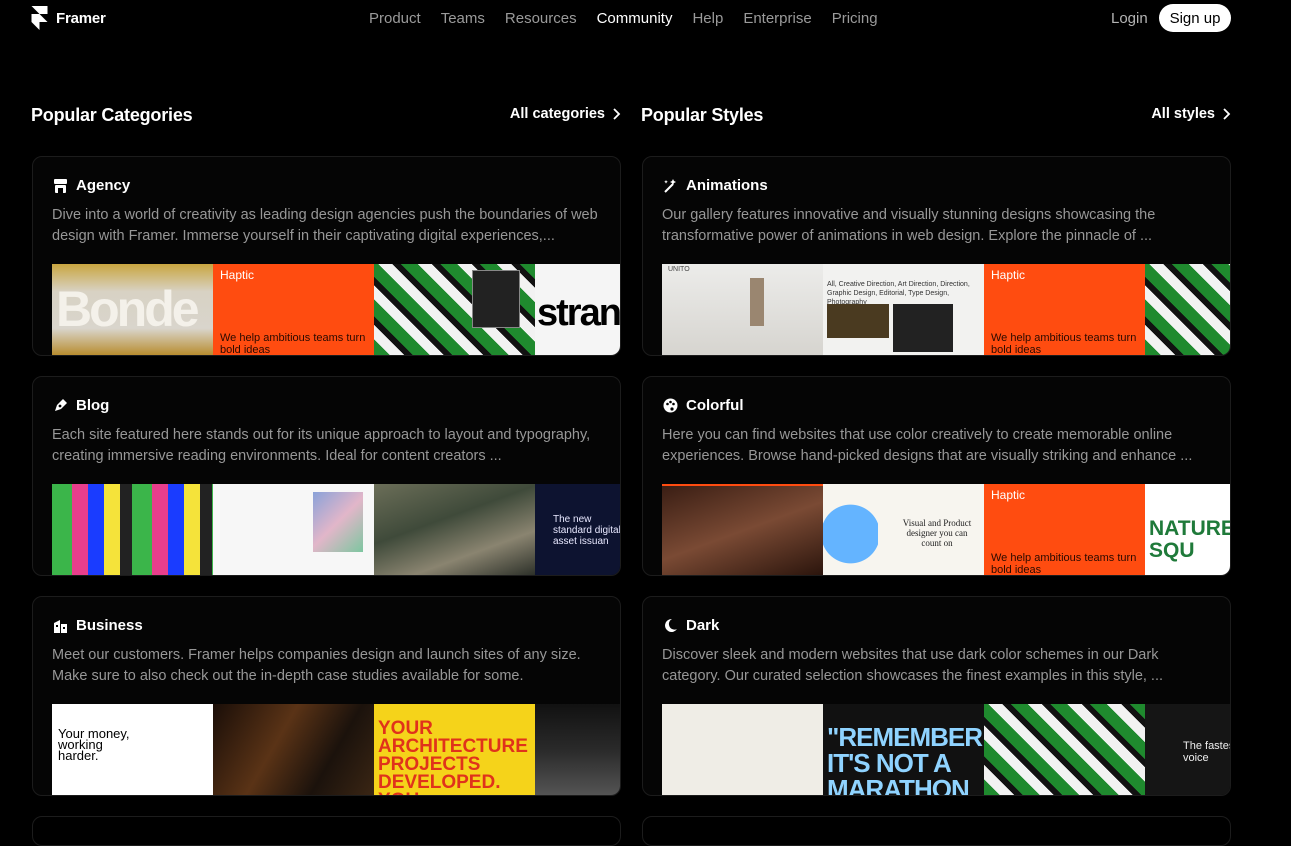 This screenshot has height=846, width=1291. Describe the element at coordinates (670, 626) in the screenshot. I see `moon-icon` at that location.